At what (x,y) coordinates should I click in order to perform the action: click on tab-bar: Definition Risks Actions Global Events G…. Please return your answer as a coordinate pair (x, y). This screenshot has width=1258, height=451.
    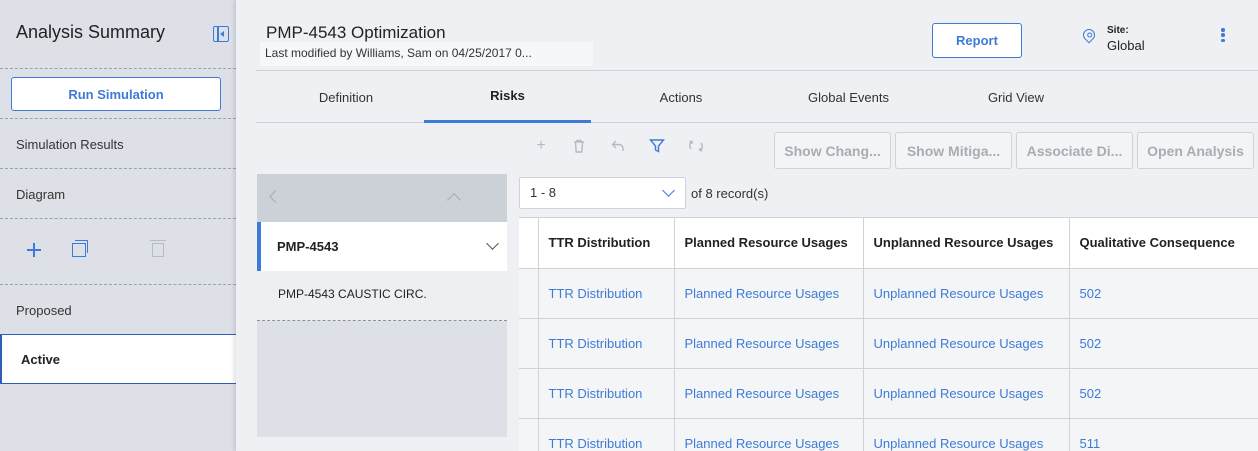
    Looking at the image, I should click on (757, 97).